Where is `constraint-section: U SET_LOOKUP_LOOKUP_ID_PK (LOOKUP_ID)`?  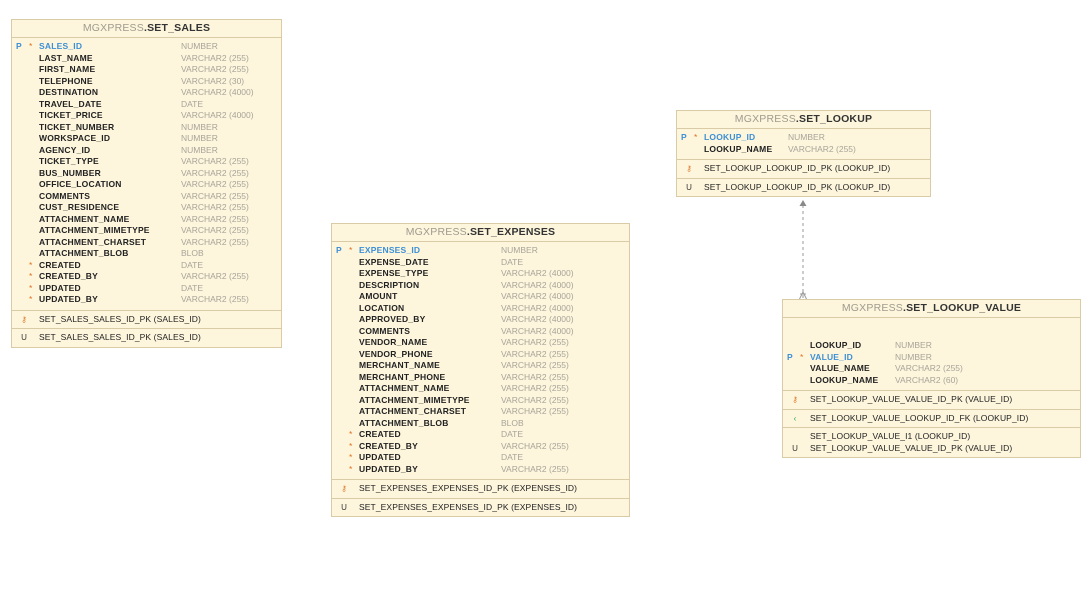 constraint-section: U SET_LOOKUP_LOOKUP_ID_PK (LOOKUP_ID) is located at coordinates (803, 187).